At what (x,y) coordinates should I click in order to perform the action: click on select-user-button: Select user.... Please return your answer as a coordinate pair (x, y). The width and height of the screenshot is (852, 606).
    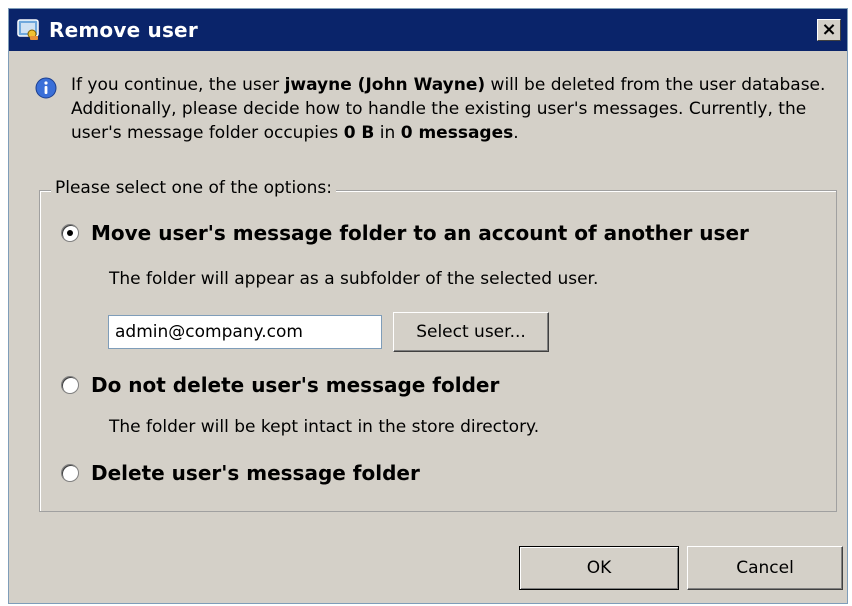
    Looking at the image, I should click on (471, 332).